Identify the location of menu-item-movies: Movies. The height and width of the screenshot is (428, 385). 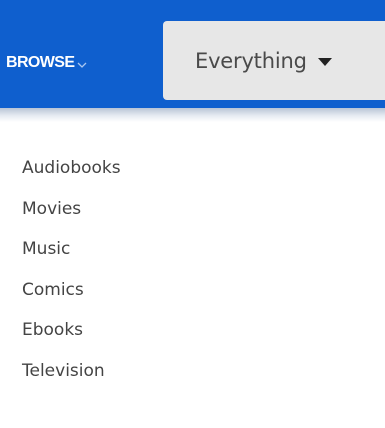
(192, 209).